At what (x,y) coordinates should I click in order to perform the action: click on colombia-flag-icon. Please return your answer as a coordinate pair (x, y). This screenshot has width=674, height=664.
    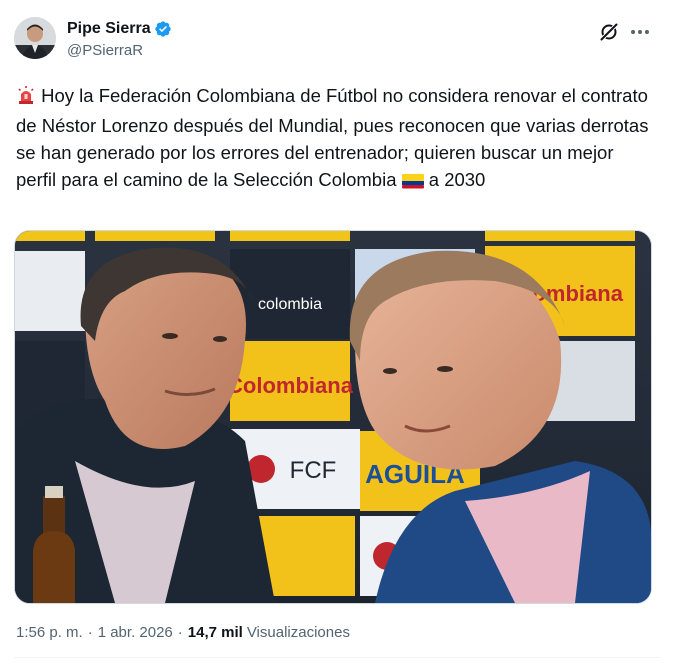
    Looking at the image, I should click on (412, 182).